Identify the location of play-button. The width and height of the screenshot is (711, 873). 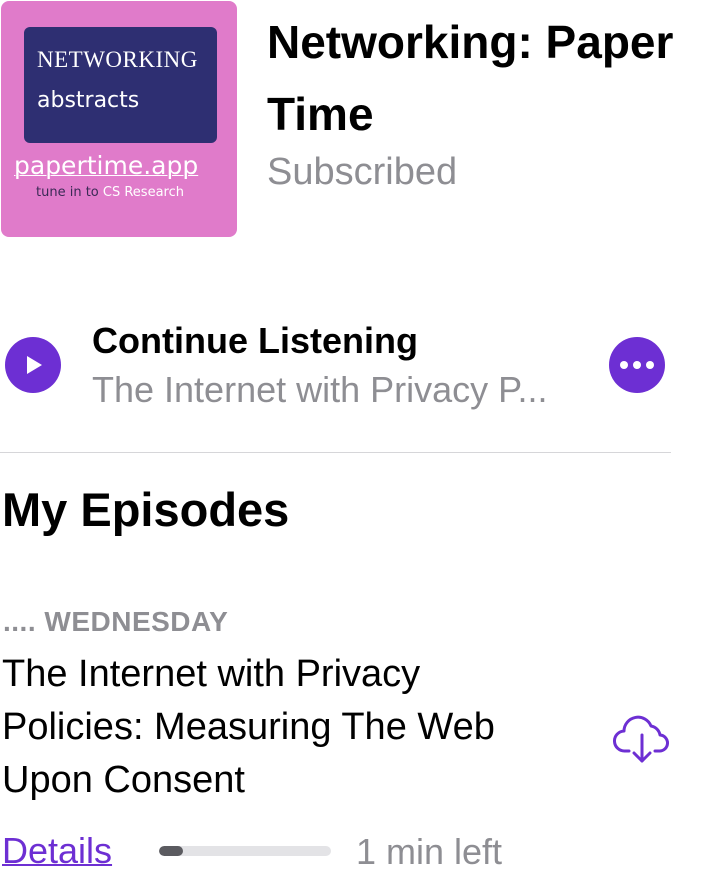
(33, 365).